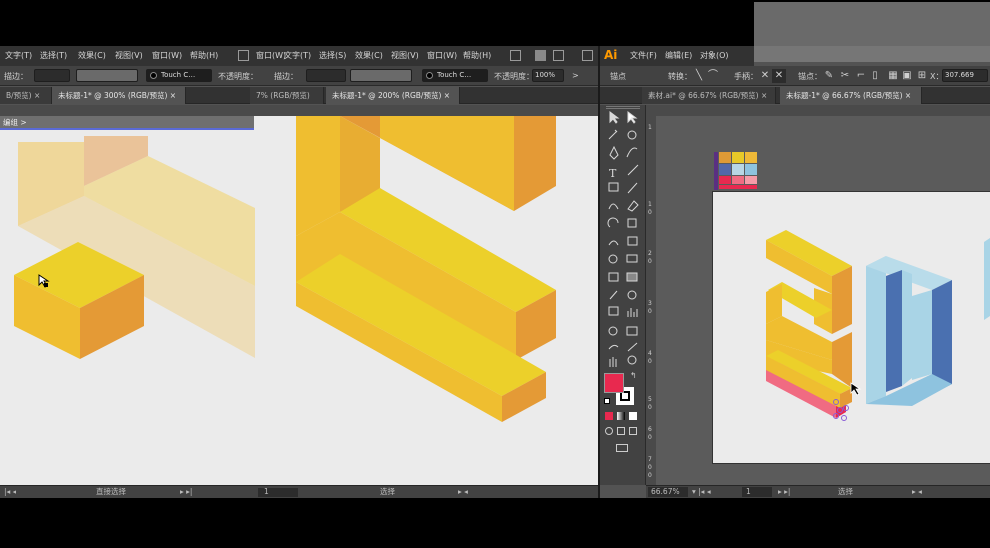  Describe the element at coordinates (243, 55) in the screenshot. I see `grid-icon` at that location.